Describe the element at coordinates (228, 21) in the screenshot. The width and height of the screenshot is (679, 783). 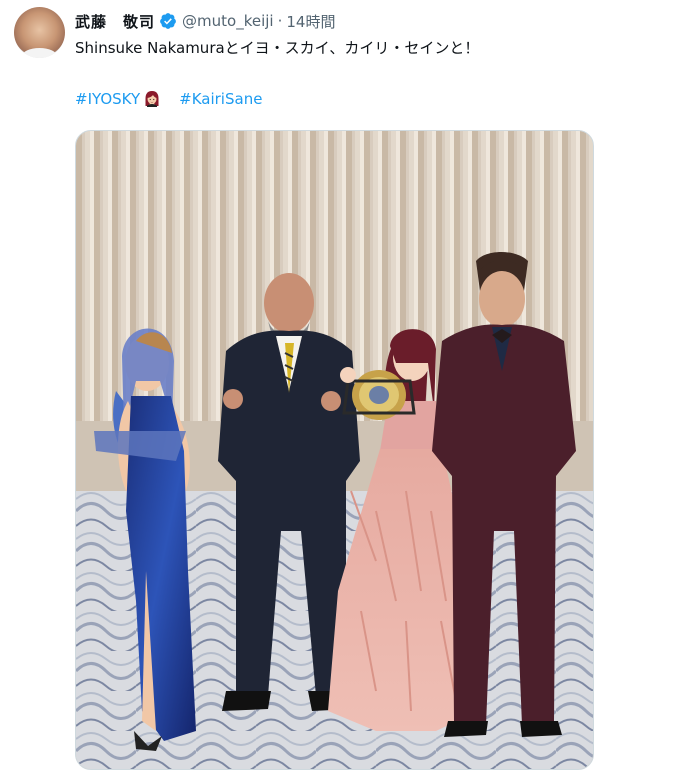
I see `author-handle: @muto_keiji` at that location.